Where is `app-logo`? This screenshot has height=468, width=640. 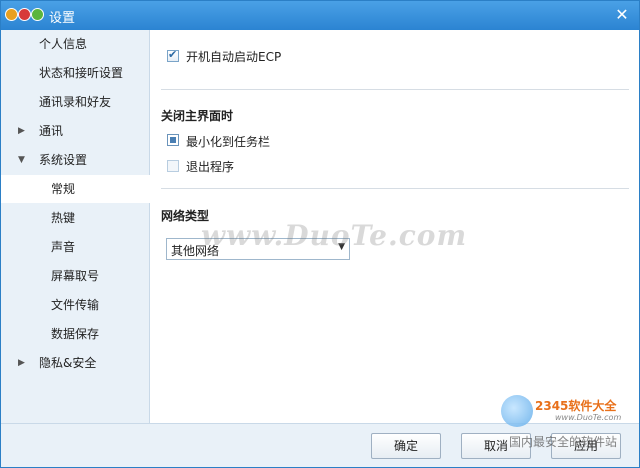
app-logo is located at coordinates (25, 15).